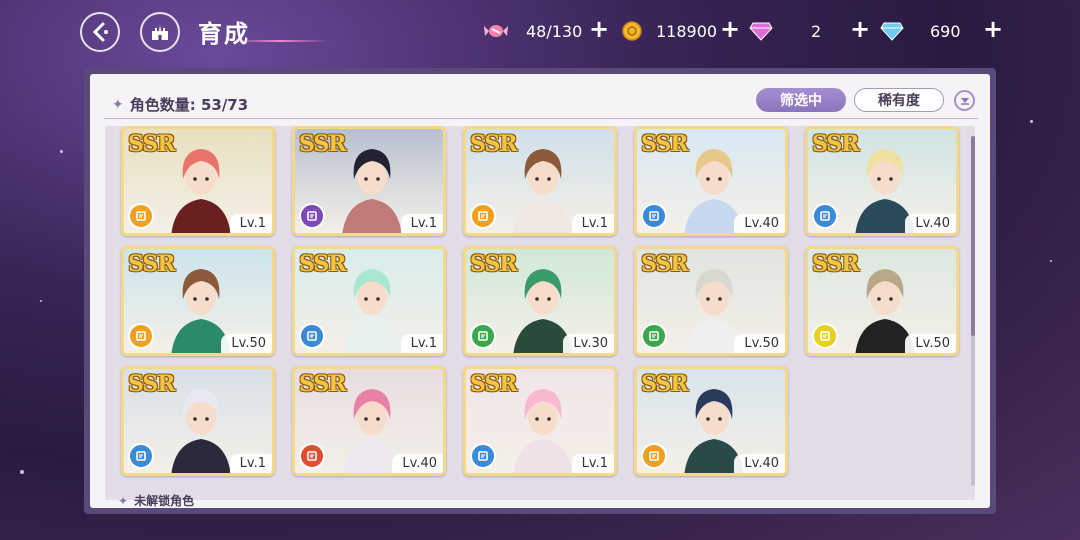  What do you see at coordinates (785, 31) in the screenshot?
I see `resource-pink-diamond: 2` at bounding box center [785, 31].